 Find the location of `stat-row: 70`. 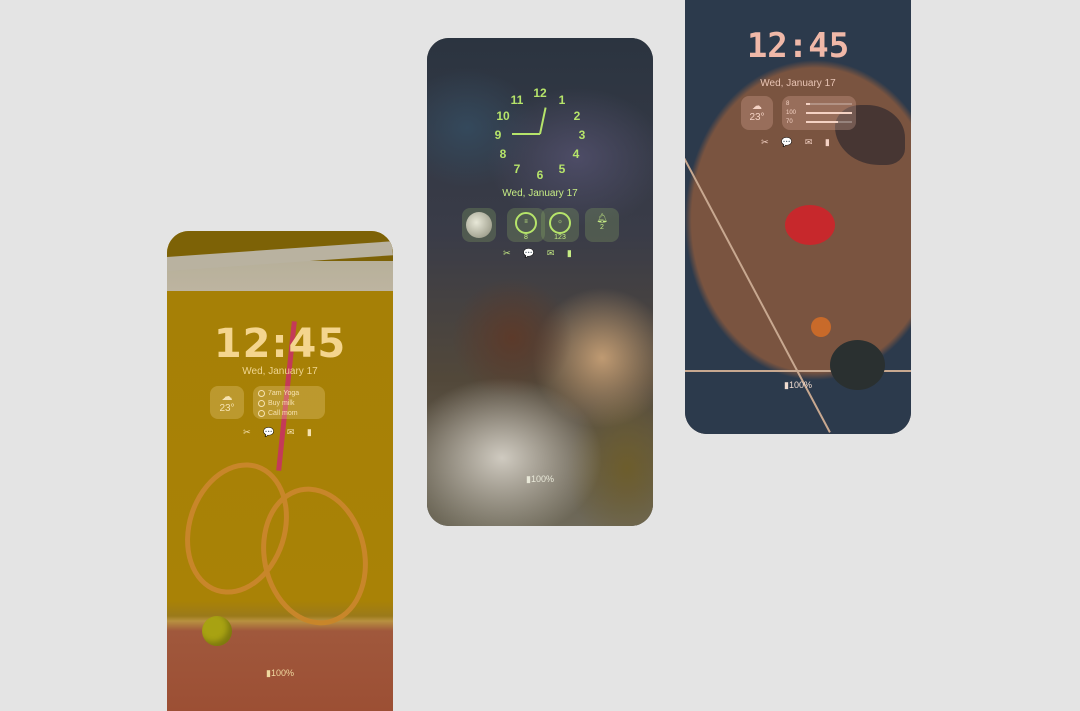

stat-row: 70 is located at coordinates (819, 121).